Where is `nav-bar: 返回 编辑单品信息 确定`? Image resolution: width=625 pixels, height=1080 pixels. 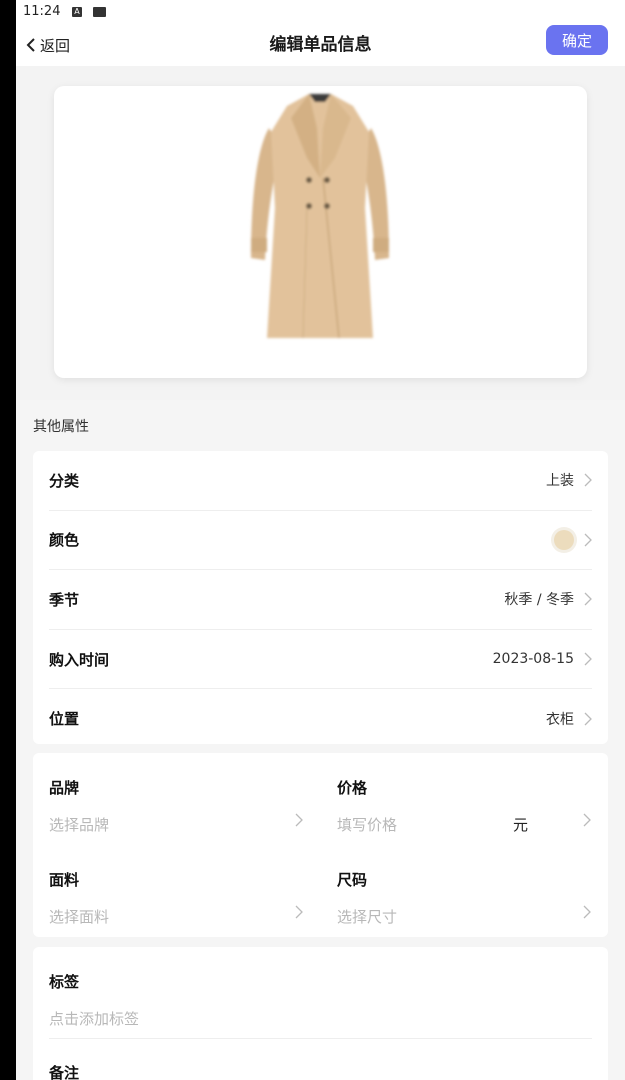
nav-bar: 返回 编辑单品信息 确定 is located at coordinates (320, 45).